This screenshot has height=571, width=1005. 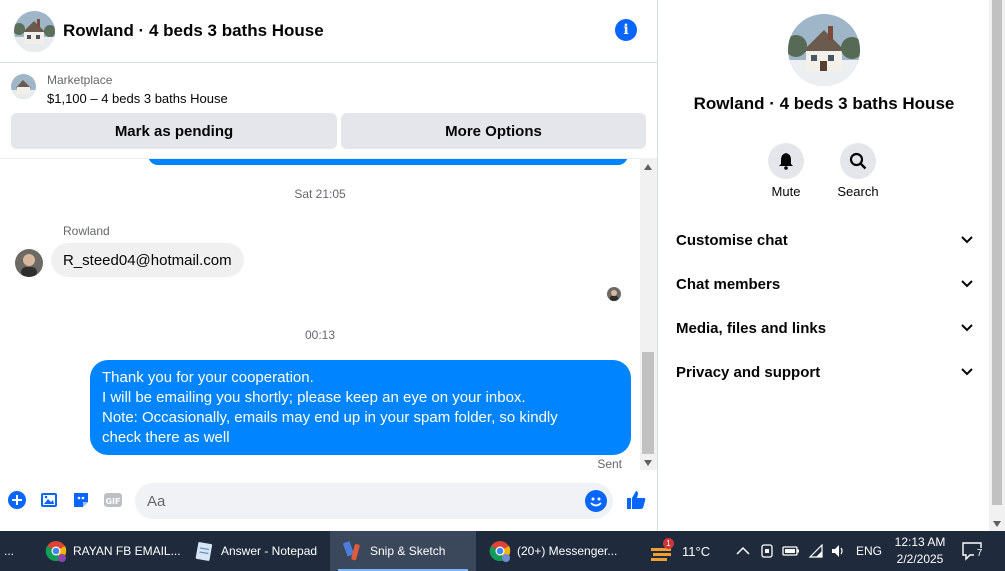 What do you see at coordinates (824, 284) in the screenshot?
I see `section-chat-members: Chat members` at bounding box center [824, 284].